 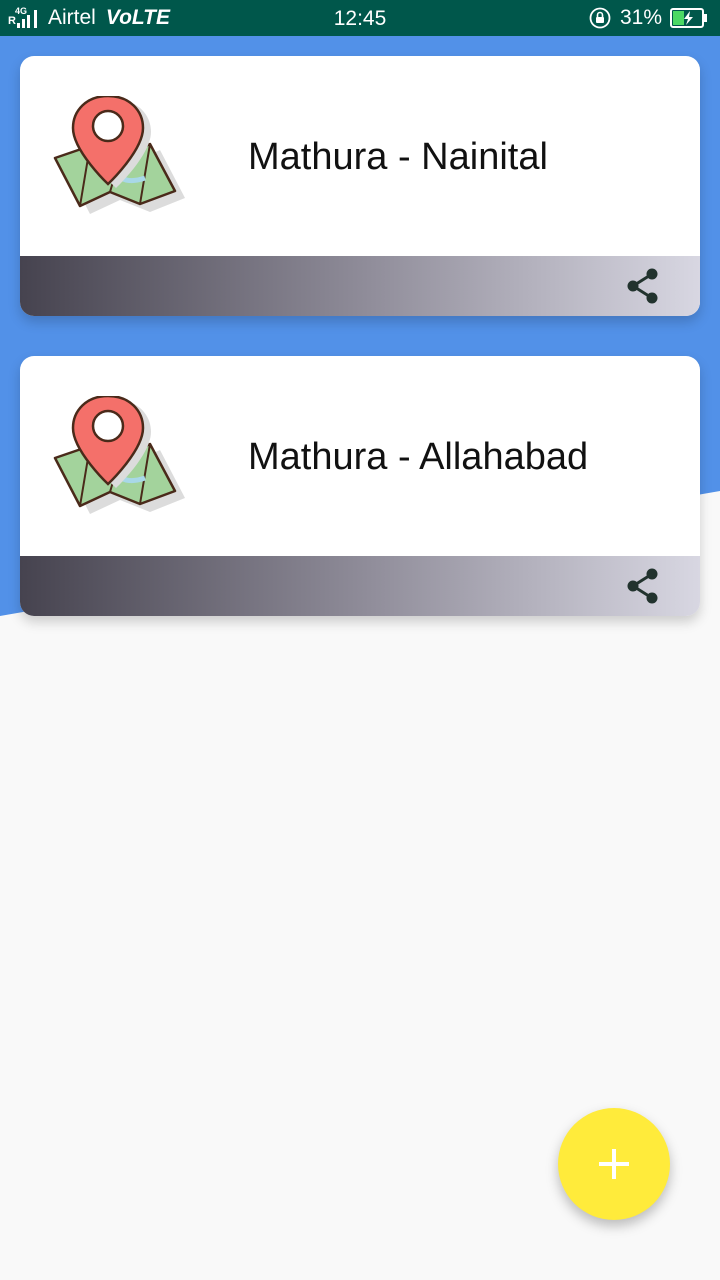 I want to click on battery-percent: 31%, so click(x=640, y=17).